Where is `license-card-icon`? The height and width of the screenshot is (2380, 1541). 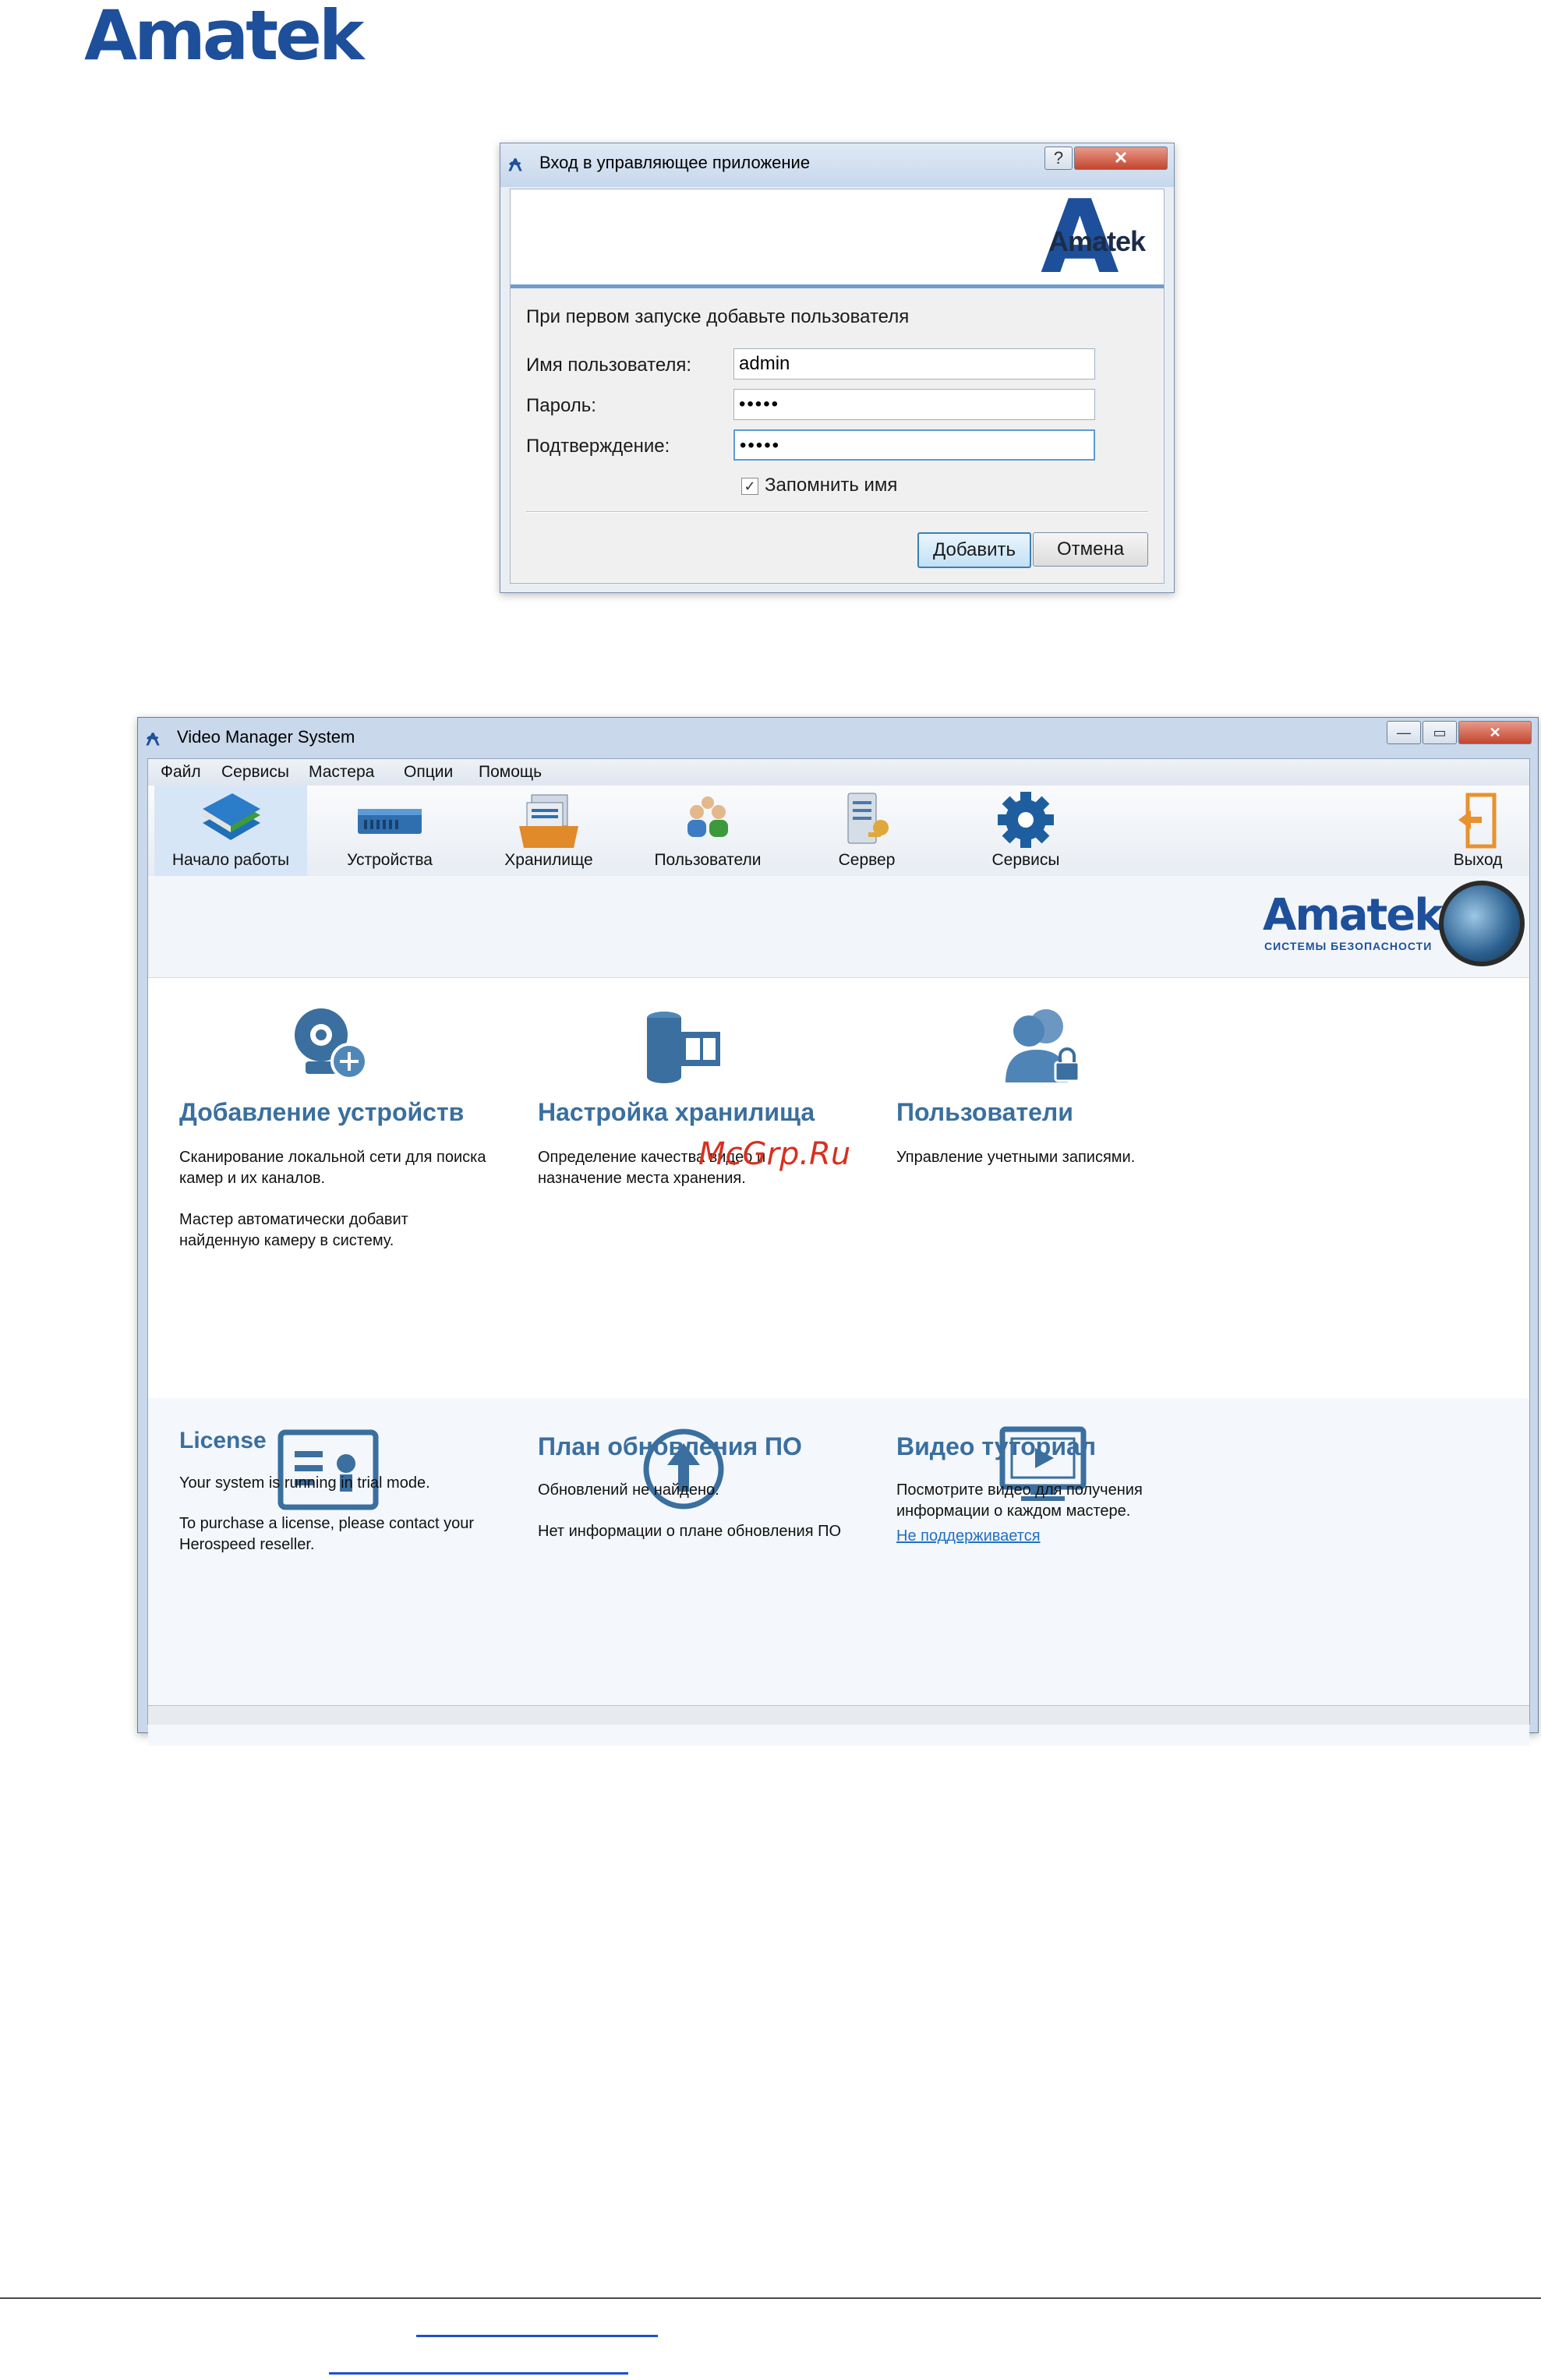
license-card-icon is located at coordinates (328, 1470).